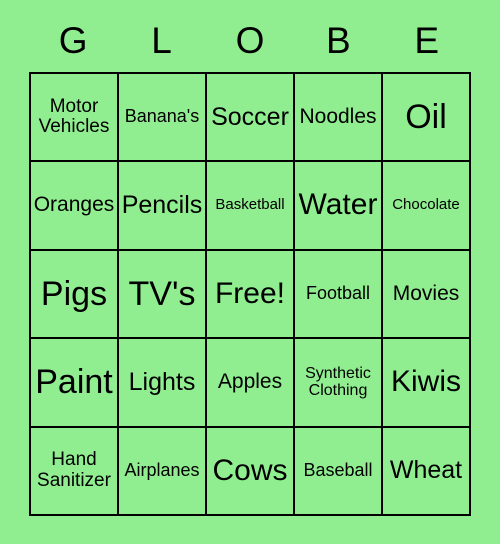  I want to click on header-letter-l: L, so click(161, 40).